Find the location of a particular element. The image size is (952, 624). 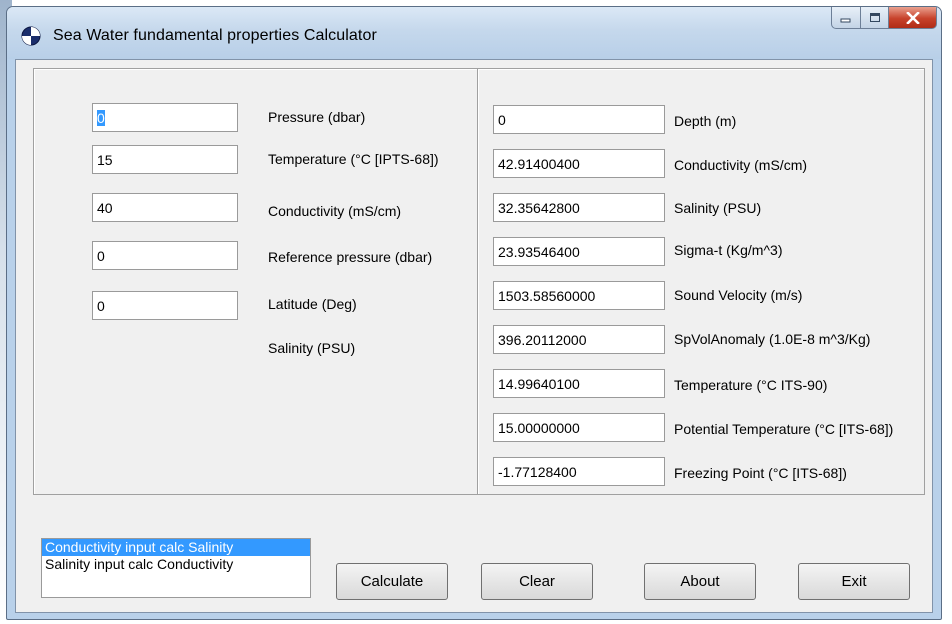

depth-output: 0 is located at coordinates (579, 119).